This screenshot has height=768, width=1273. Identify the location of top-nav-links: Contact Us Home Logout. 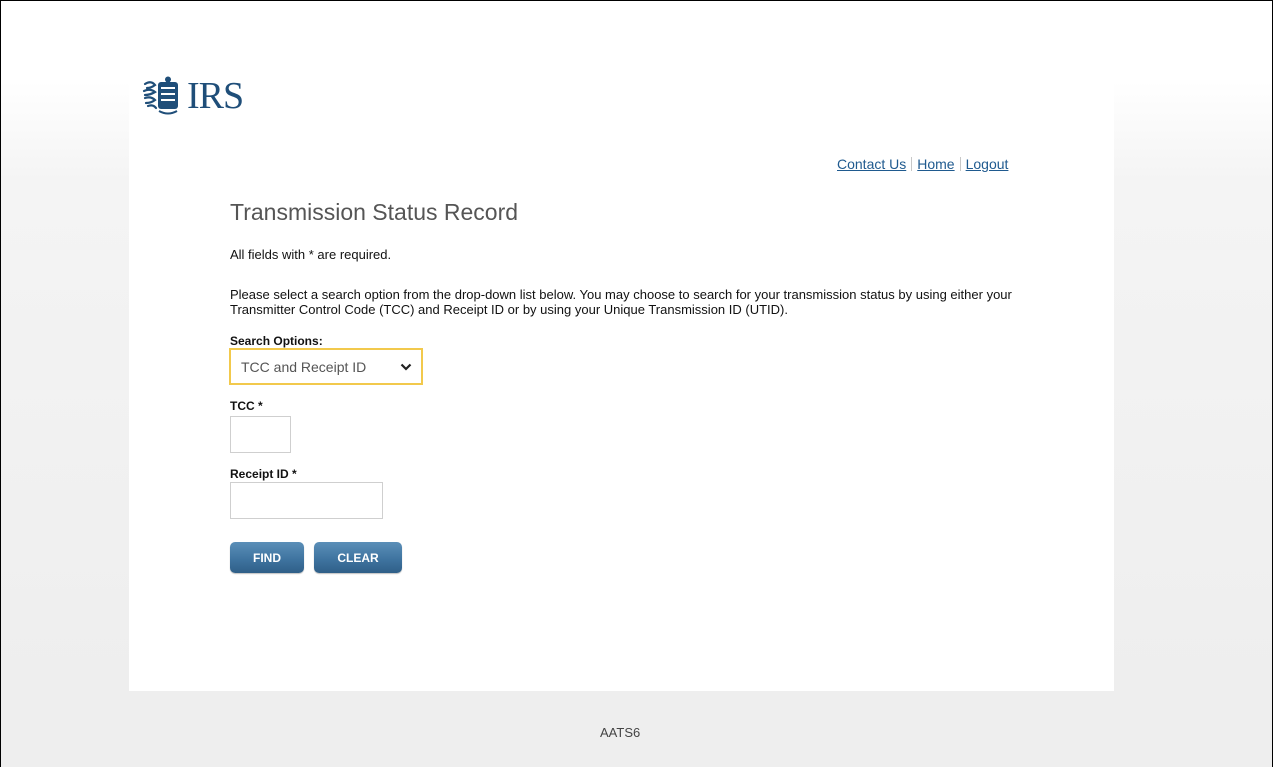
(922, 164).